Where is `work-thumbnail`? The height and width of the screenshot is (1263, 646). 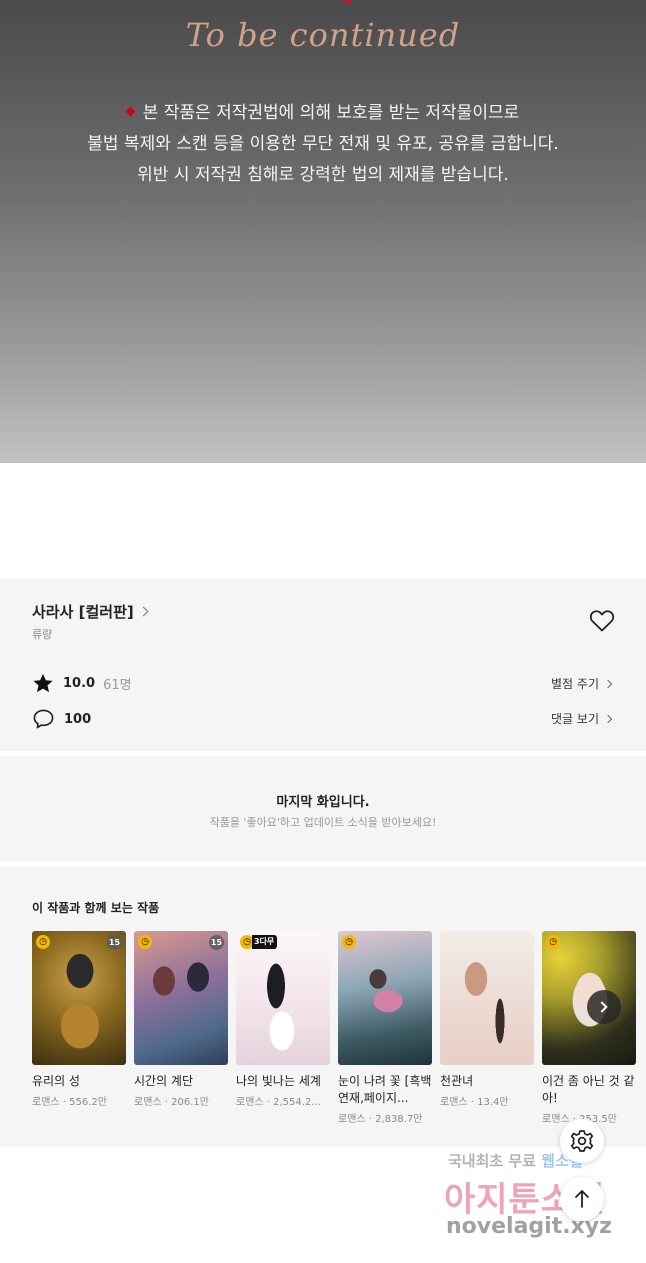 work-thumbnail is located at coordinates (487, 998).